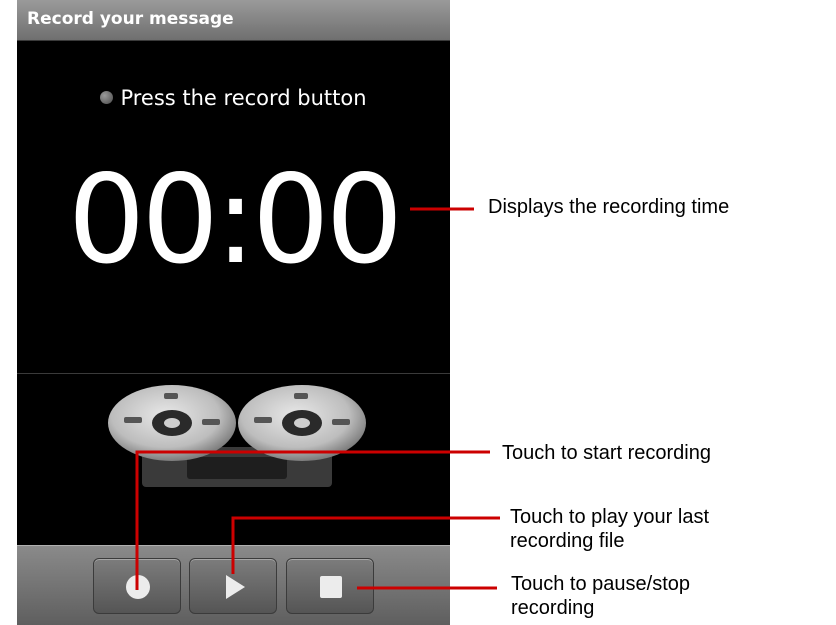 This screenshot has height=625, width=836. What do you see at coordinates (609, 207) in the screenshot?
I see `callout-label-time: Displays the recording time` at bounding box center [609, 207].